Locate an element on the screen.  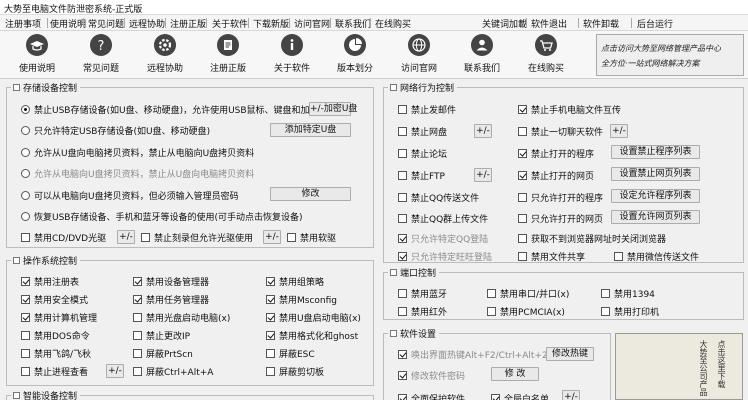
allow-specific-wangwang: 只允许特定旺旺登陆 is located at coordinates (445, 256).